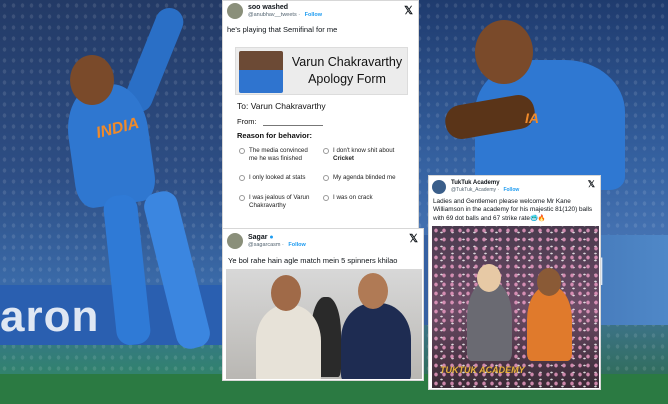  Describe the element at coordinates (272, 15) in the screenshot. I see `tweet-handle: @anubhav__tweets` at that location.